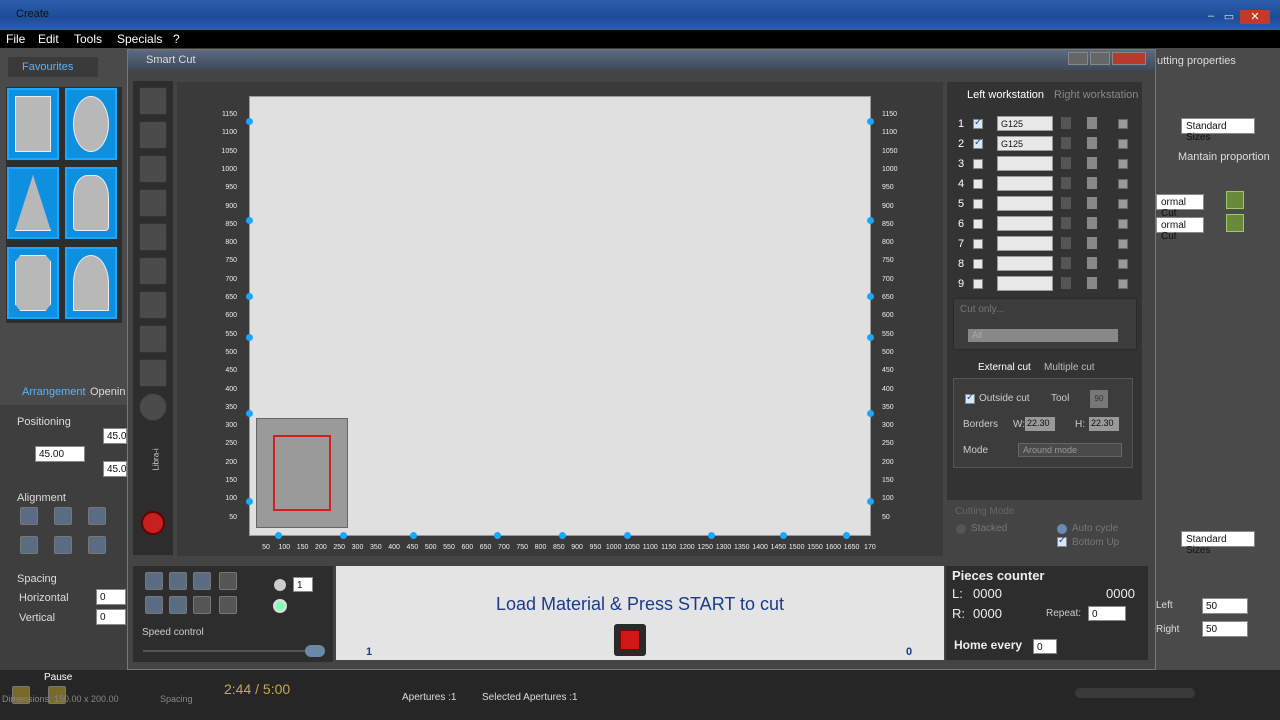 The image size is (1280, 720). What do you see at coordinates (1070, 450) in the screenshot?
I see `mode-select: Around mode` at bounding box center [1070, 450].